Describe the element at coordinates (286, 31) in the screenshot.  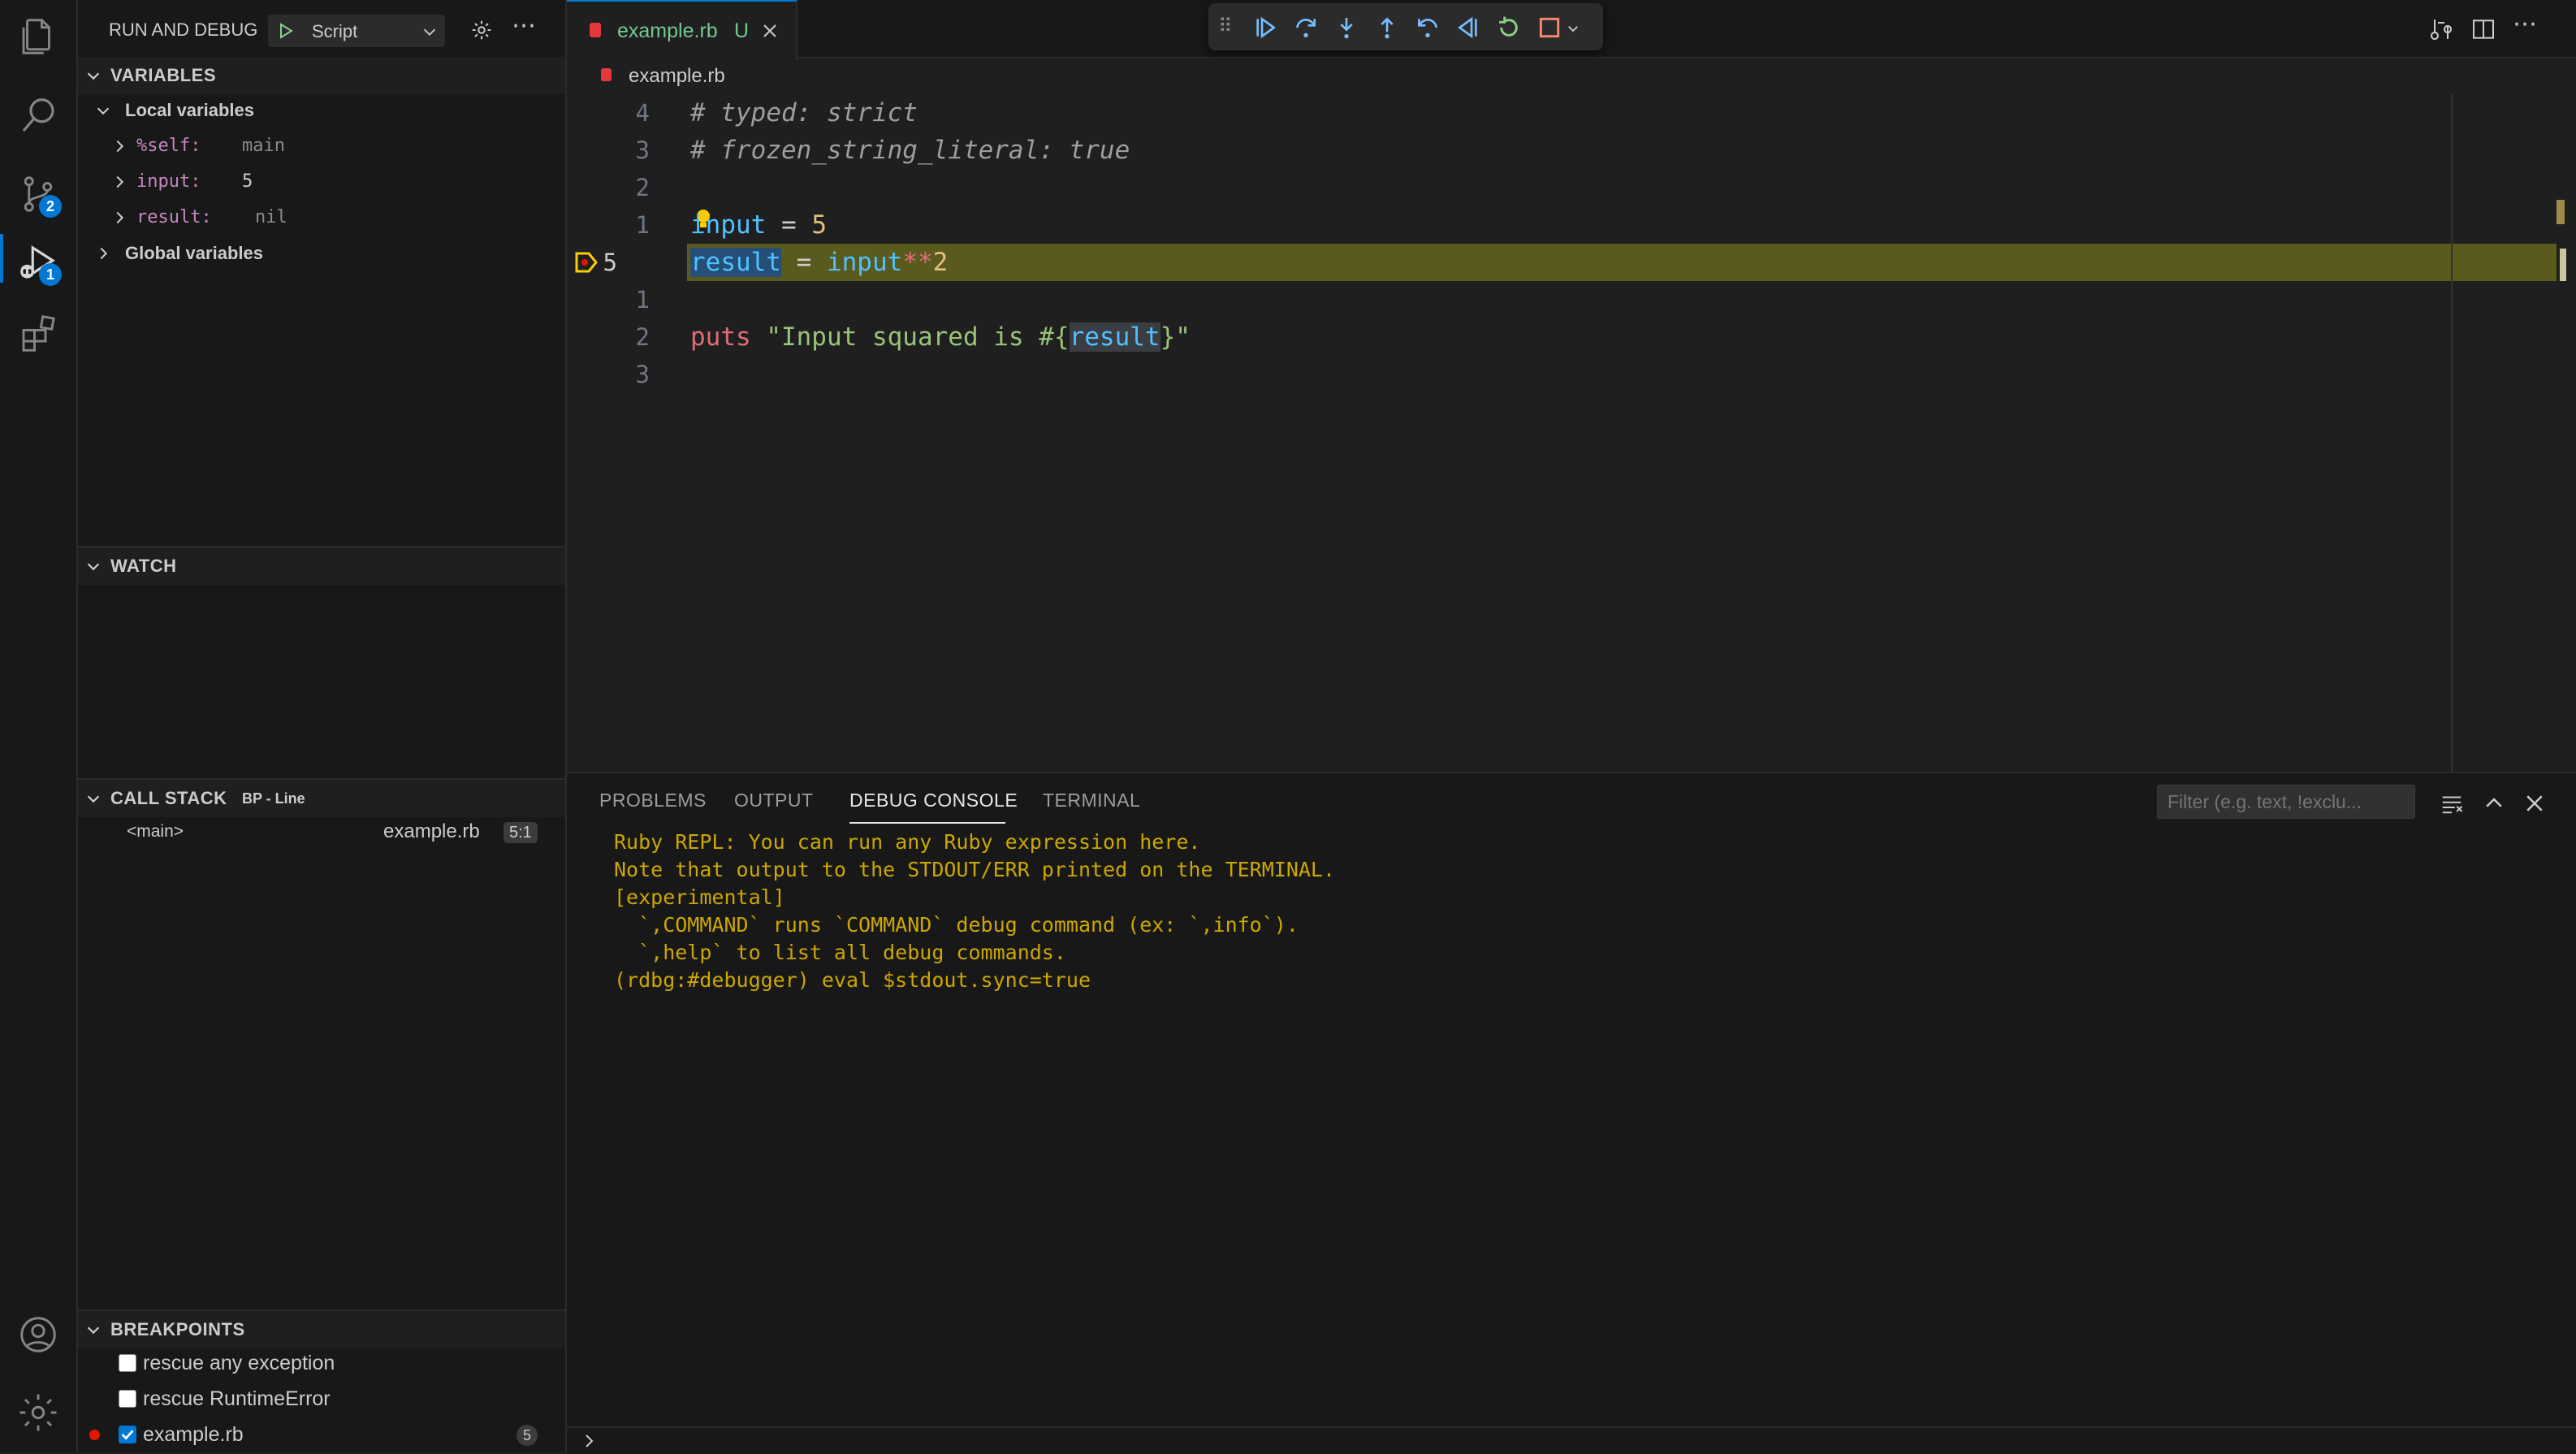
I see `start-debug-icon` at that location.